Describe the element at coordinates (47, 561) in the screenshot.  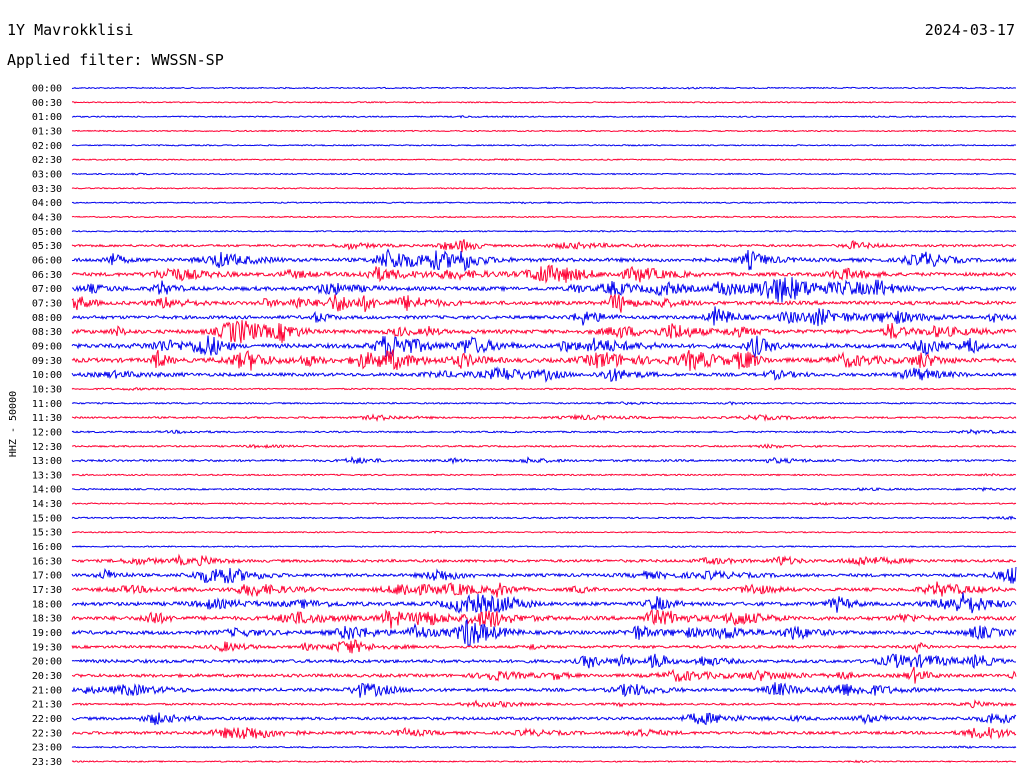
I see `time-tick-label: 16:30` at that location.